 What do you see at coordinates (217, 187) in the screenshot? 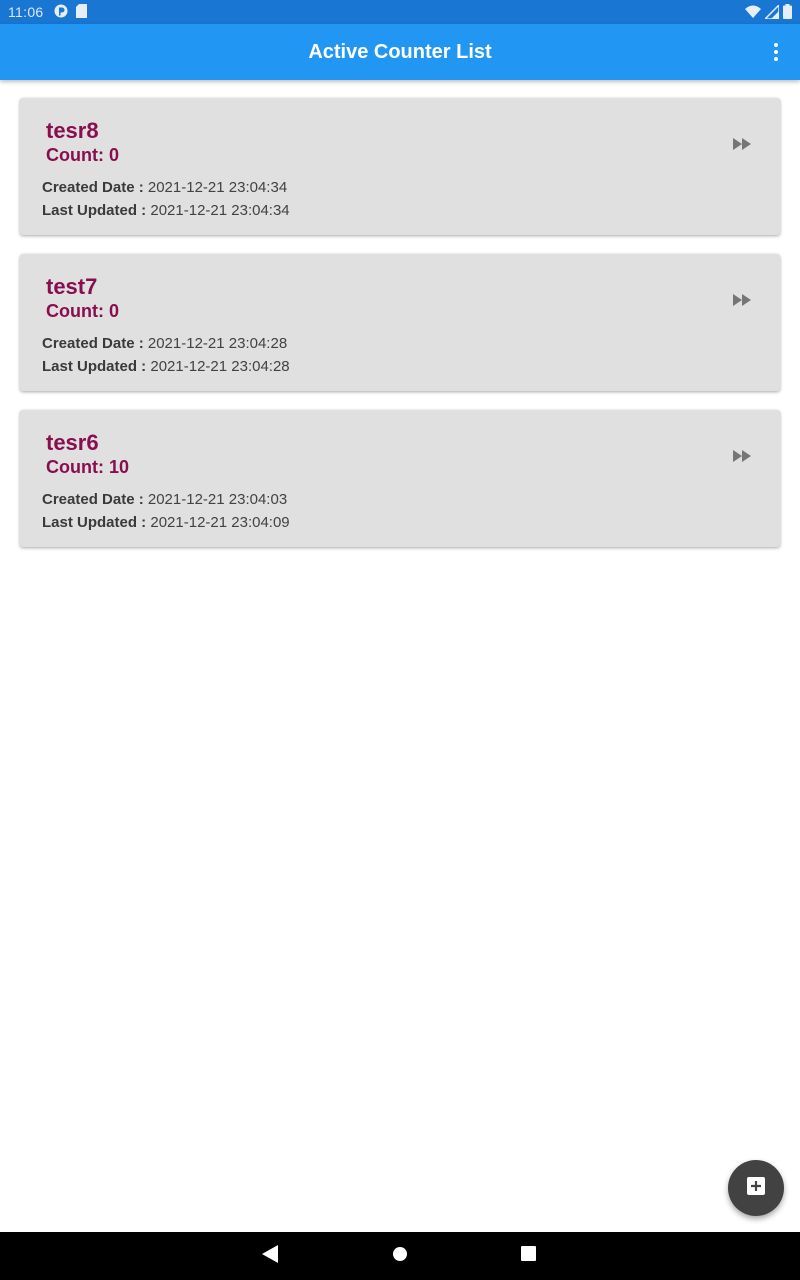
I see `created-date-value: 2021-12-21 23:04:34` at bounding box center [217, 187].